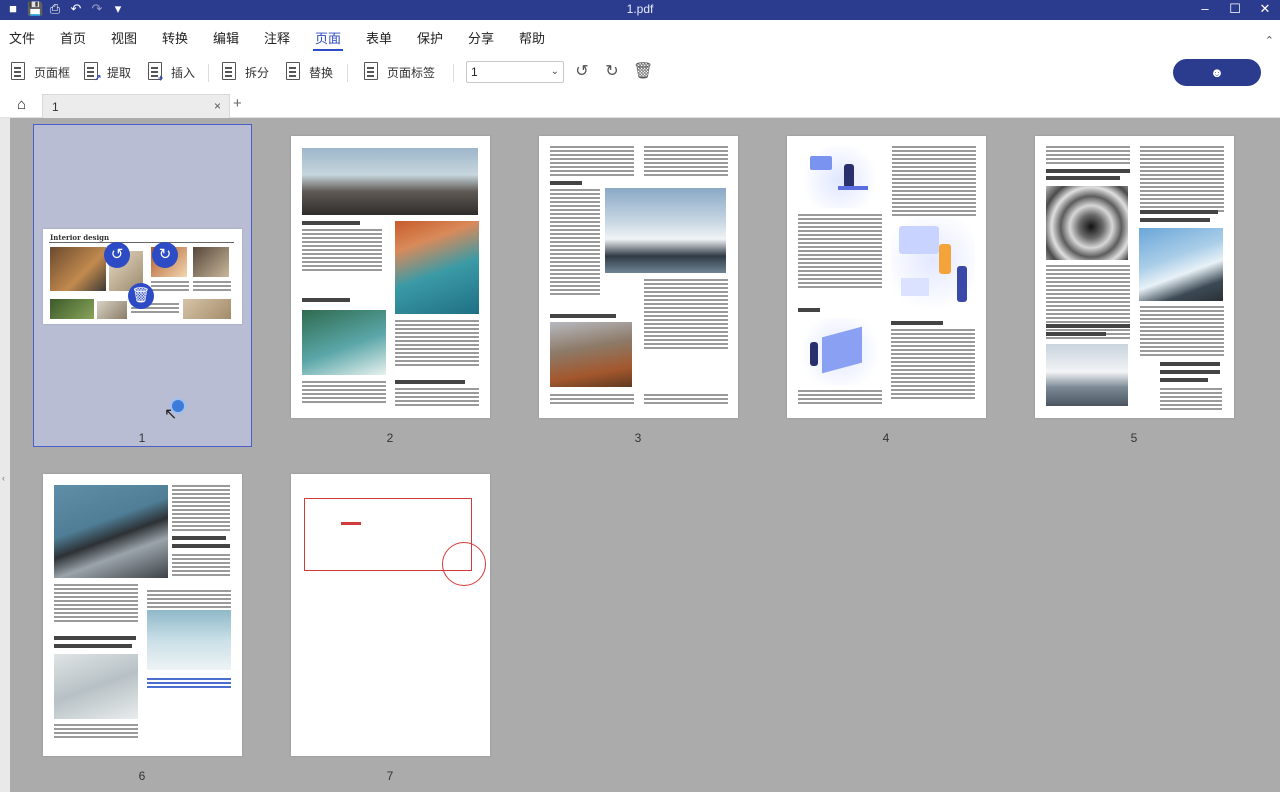  I want to click on title-bar: ■ 💾 ⎙ ↶ ↷ ▾ 1.pdf – ☐ ✕, so click(640, 10).